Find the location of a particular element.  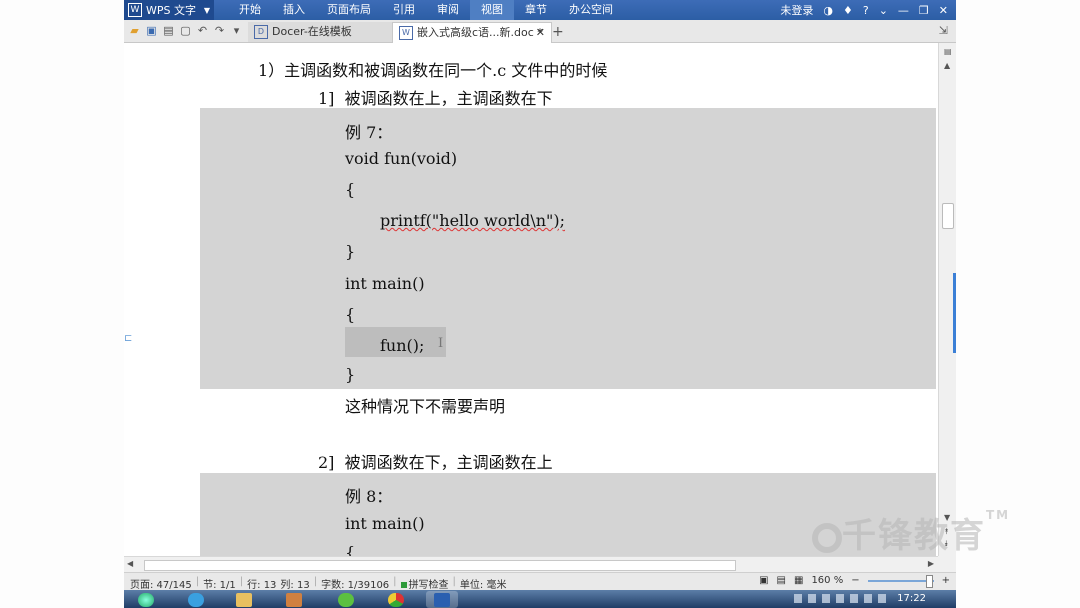

taskbar-media is located at coordinates (294, 599).